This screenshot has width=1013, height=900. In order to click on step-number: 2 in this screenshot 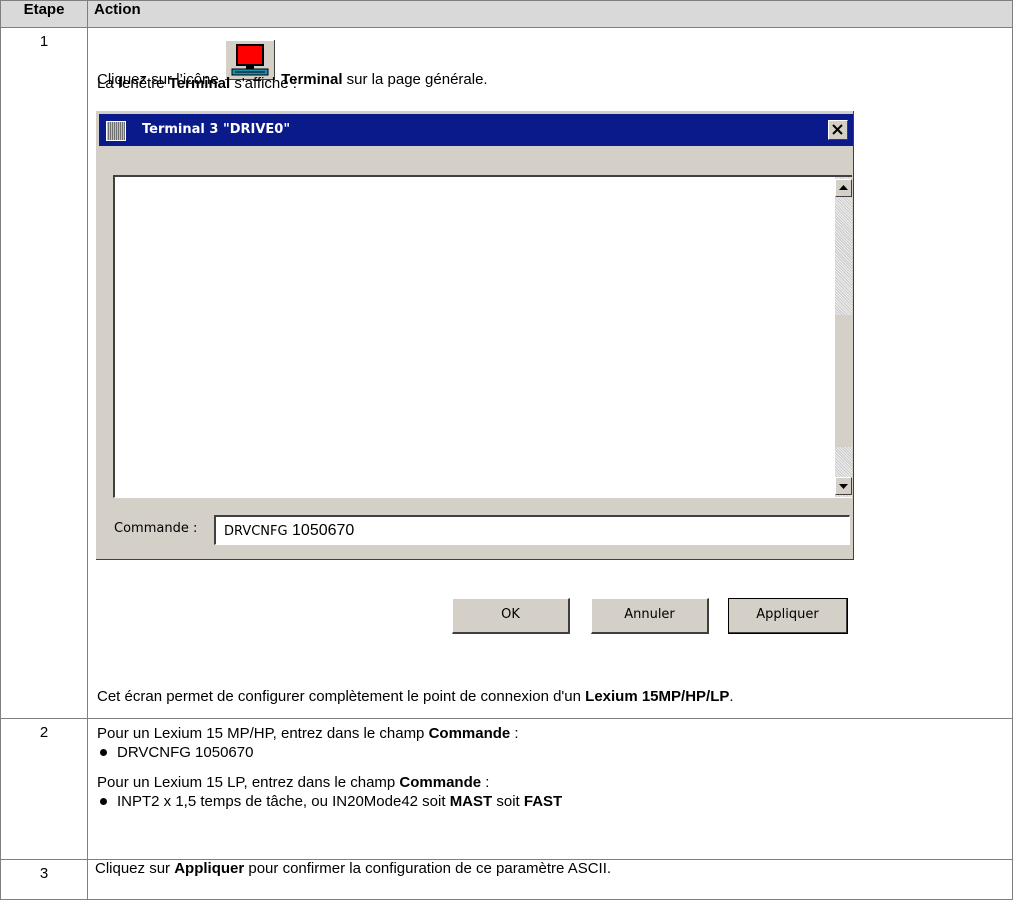, I will do `click(44, 789)`.